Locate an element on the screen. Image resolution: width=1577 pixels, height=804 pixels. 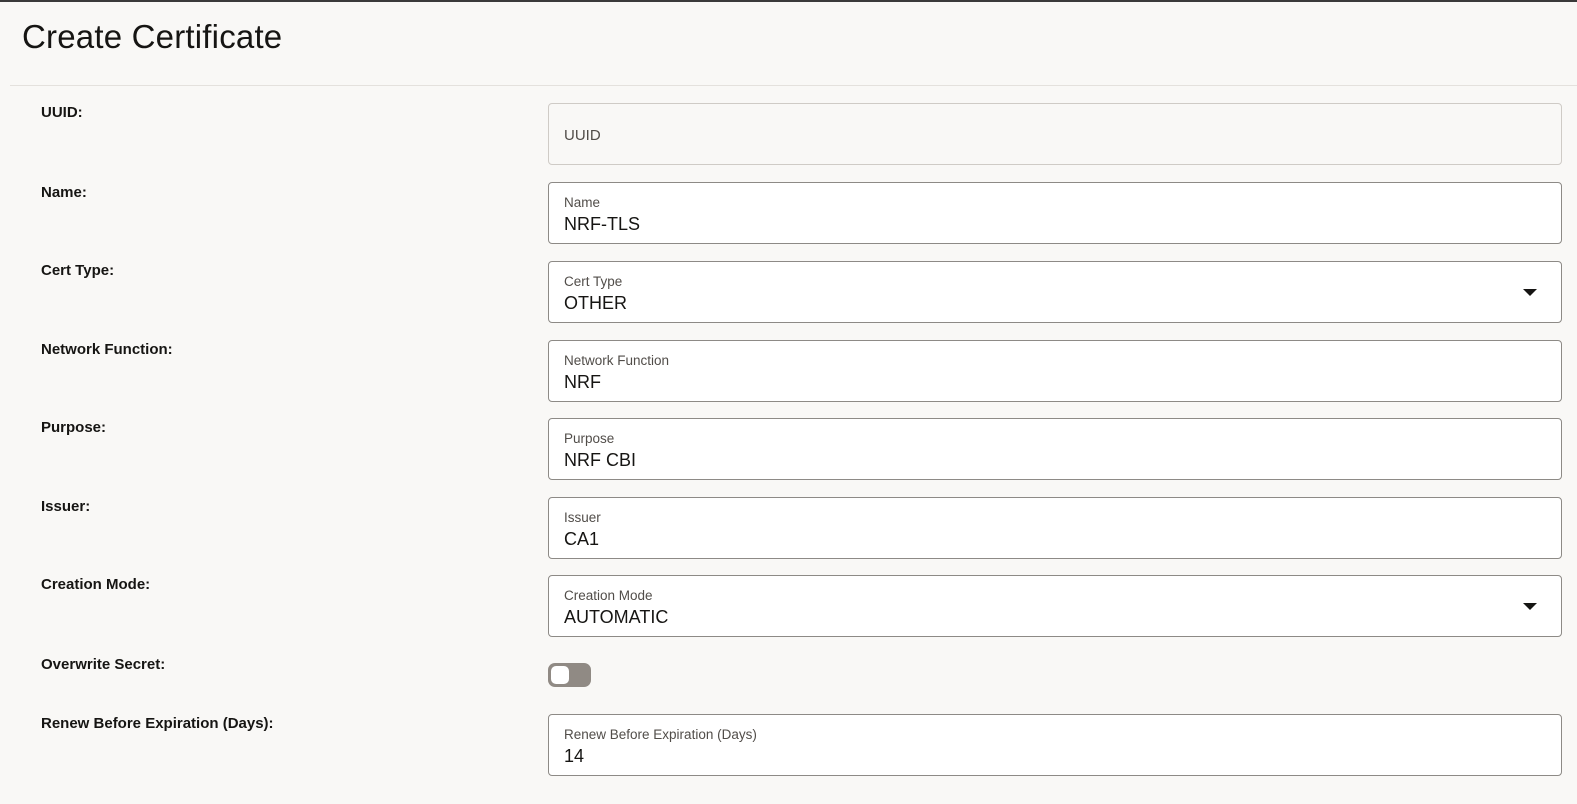
renew-before-expiration-field: Renew Before Expiration (Days) 14 is located at coordinates (1055, 745).